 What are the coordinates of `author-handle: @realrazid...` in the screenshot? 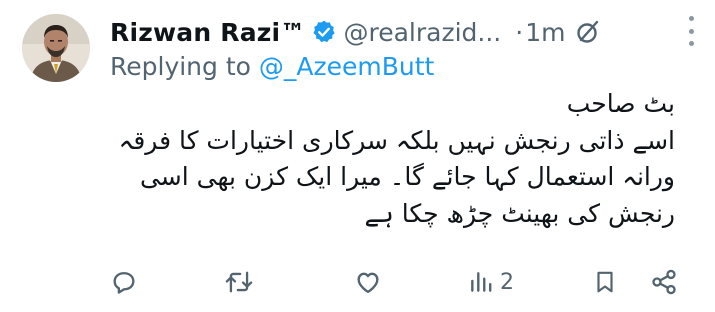 It's located at (422, 32).